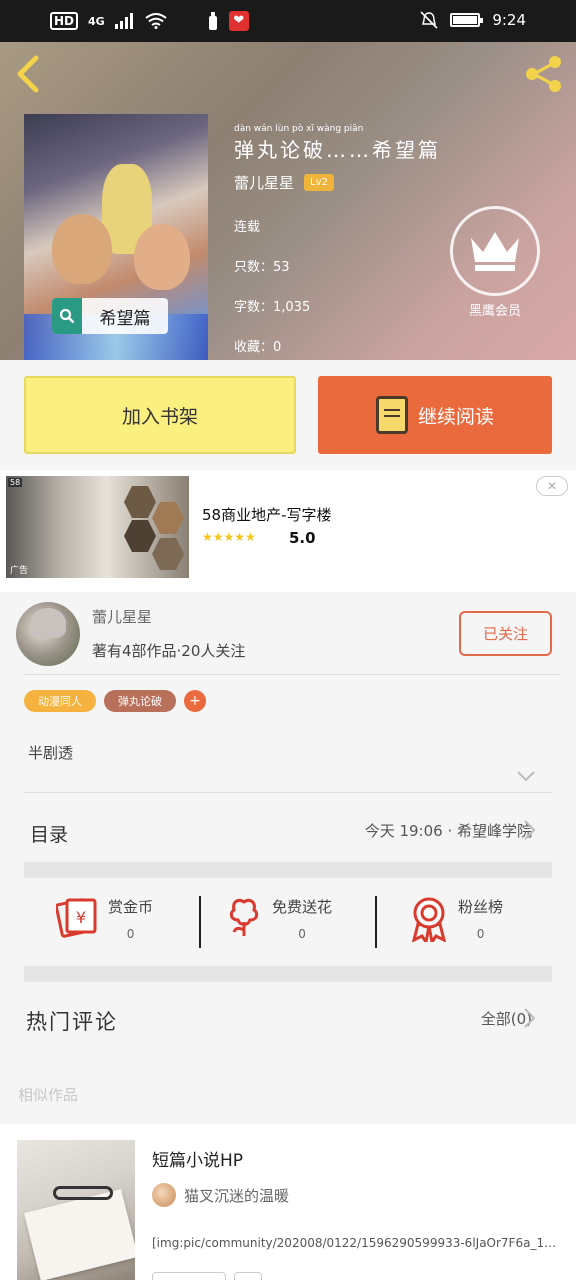 The width and height of the screenshot is (576, 1280). I want to click on cover-tag-label: 希望篇, so click(125, 318).